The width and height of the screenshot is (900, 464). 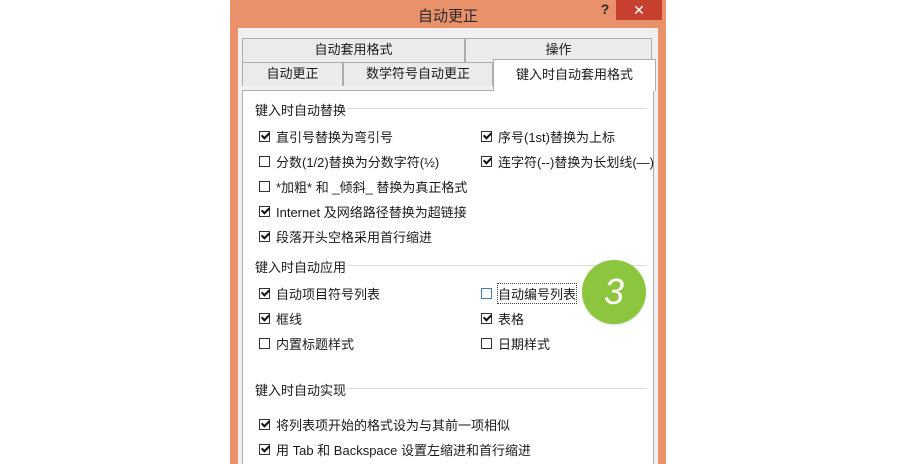 I want to click on tab-autoformat: 自动套用格式, so click(x=353, y=50).